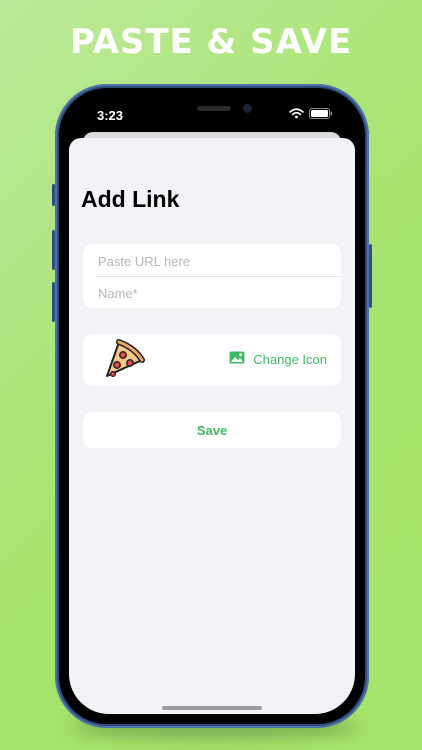  What do you see at coordinates (212, 430) in the screenshot?
I see `save-button: Save` at bounding box center [212, 430].